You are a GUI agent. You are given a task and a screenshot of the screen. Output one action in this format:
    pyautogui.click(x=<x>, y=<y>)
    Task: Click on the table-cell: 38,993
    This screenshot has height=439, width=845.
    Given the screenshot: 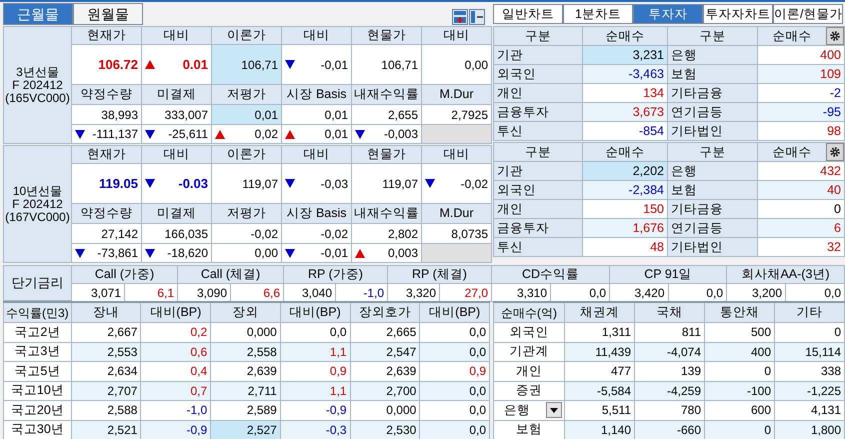 What is the action you would take?
    pyautogui.click(x=107, y=115)
    